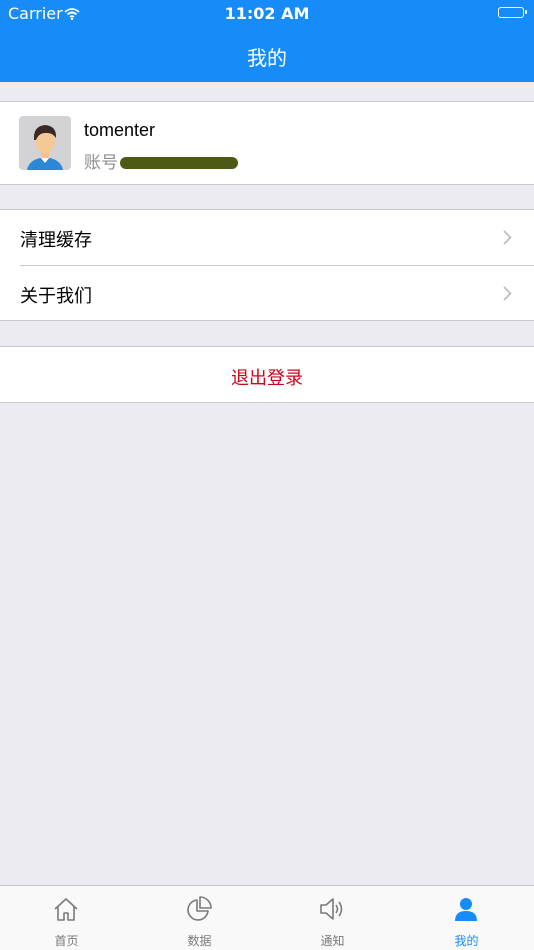 Image resolution: width=534 pixels, height=950 pixels. What do you see at coordinates (267, 58) in the screenshot?
I see `page-title: 我的` at bounding box center [267, 58].